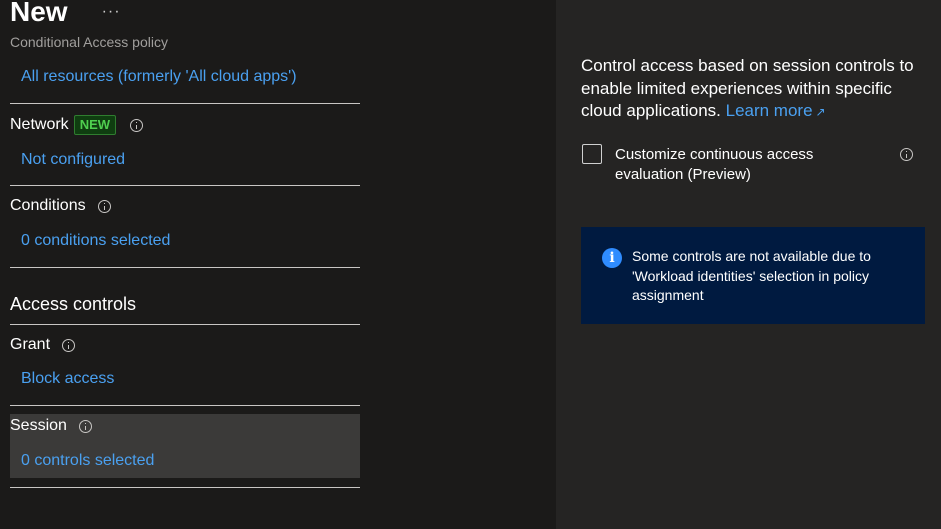 This screenshot has height=529, width=941. I want to click on grant-label-row: Grant, so click(43, 345).